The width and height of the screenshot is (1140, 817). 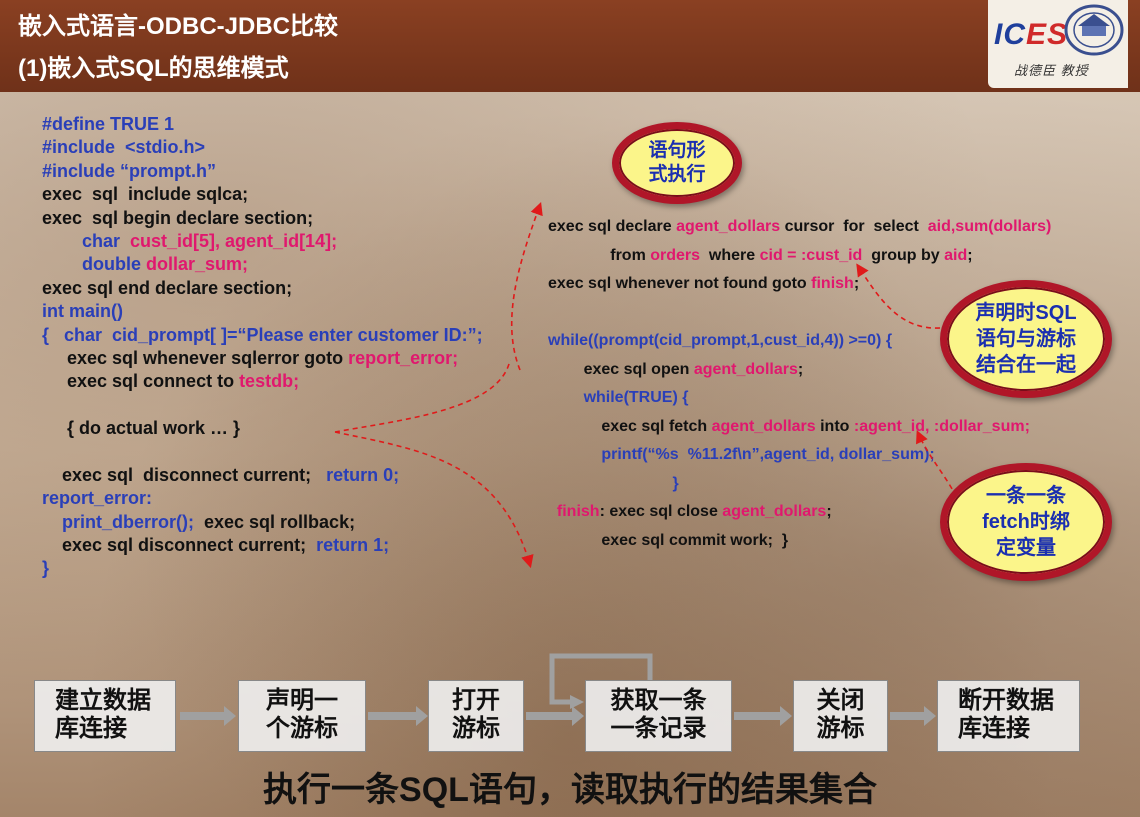 I want to click on arrow-work-down, so click(x=434, y=500).